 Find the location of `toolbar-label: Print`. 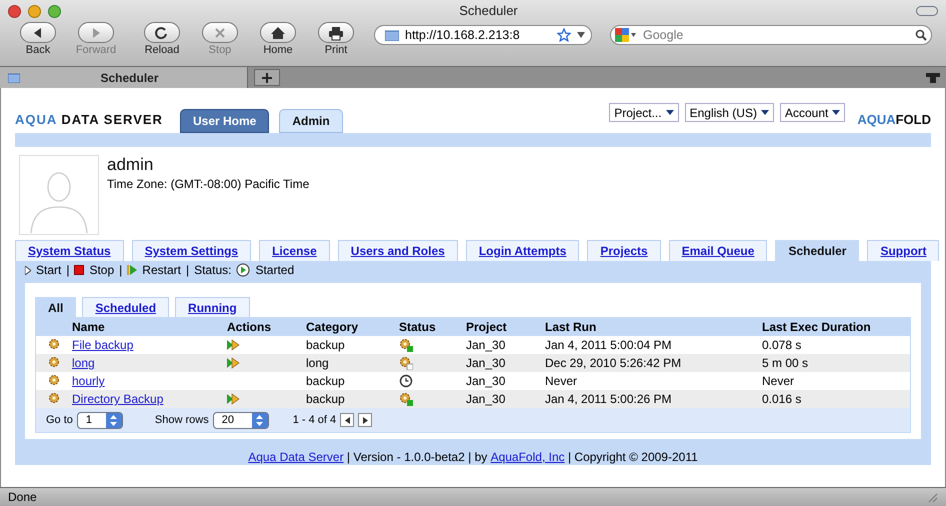

toolbar-label: Print is located at coordinates (336, 50).